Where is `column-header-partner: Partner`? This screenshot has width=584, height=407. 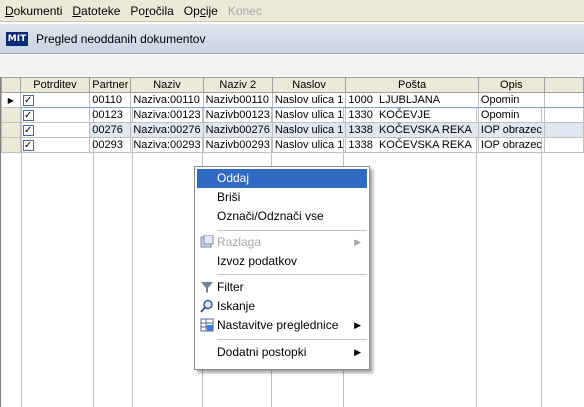
column-header-partner: Partner is located at coordinates (110, 85).